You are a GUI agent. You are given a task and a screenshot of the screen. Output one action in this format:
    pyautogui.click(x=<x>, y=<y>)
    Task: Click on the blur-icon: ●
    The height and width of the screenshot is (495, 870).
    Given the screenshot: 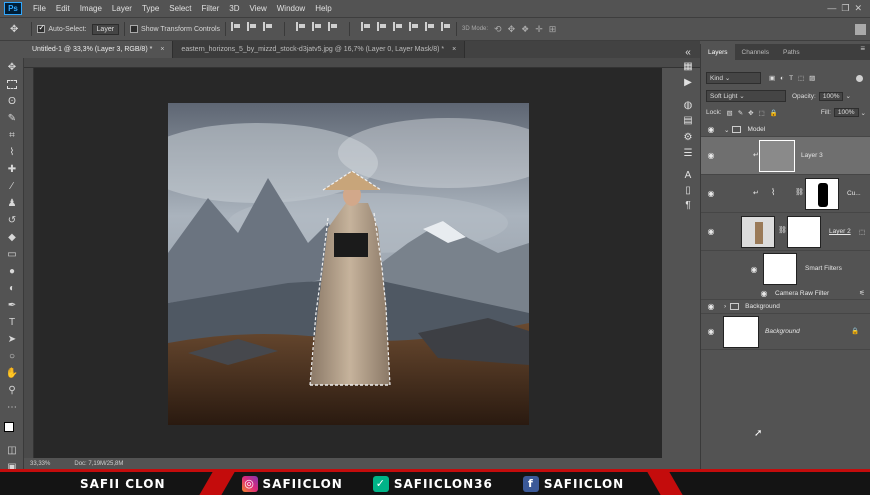 What is the action you would take?
    pyautogui.click(x=12, y=271)
    